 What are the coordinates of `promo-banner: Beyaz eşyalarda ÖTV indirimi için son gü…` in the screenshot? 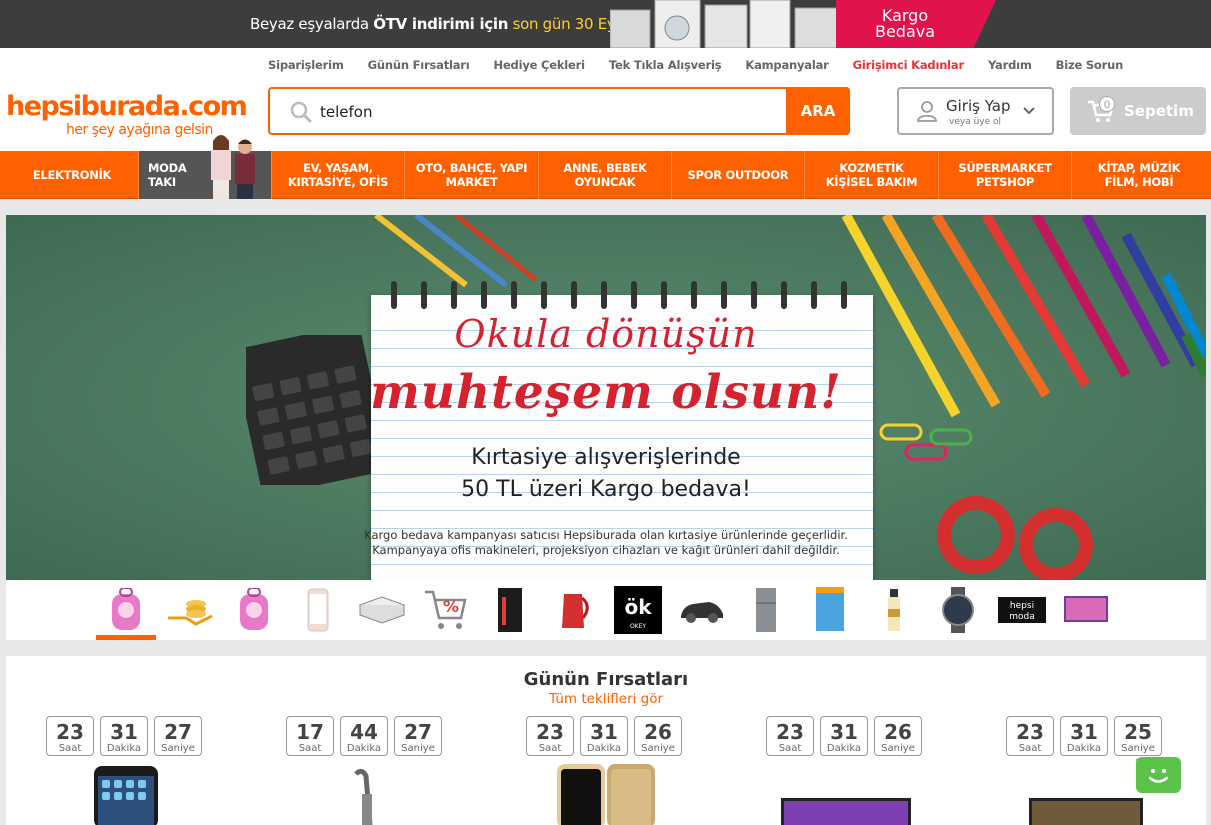 It's located at (605, 24).